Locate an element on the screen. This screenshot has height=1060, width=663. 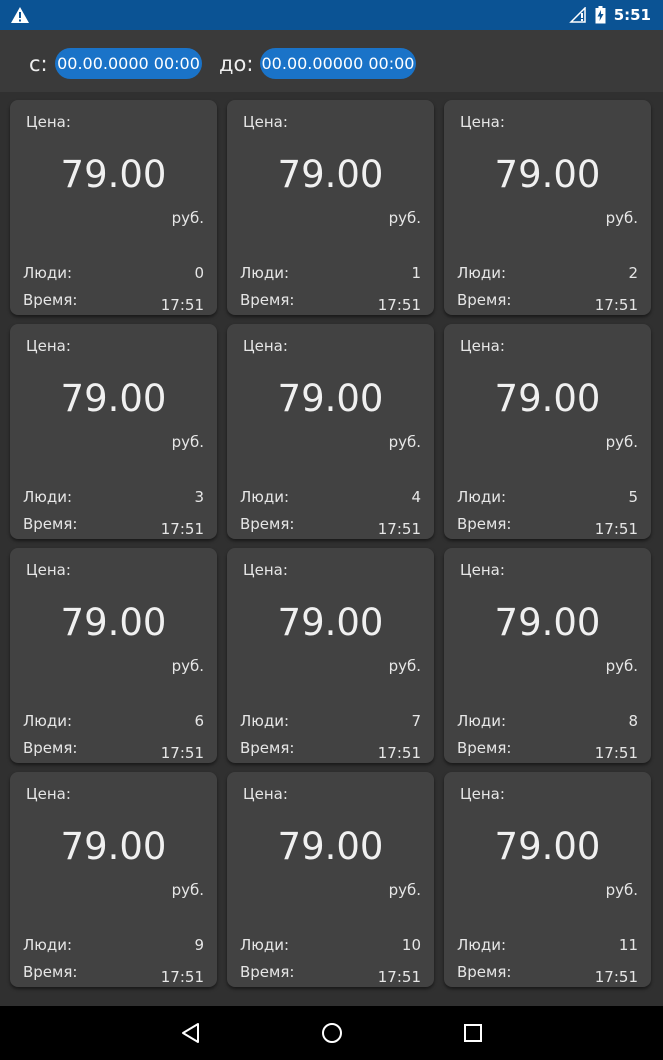
price-card: Цена: 79.00 руб. Люди: 1 Время: 17:51 is located at coordinates (330, 207).